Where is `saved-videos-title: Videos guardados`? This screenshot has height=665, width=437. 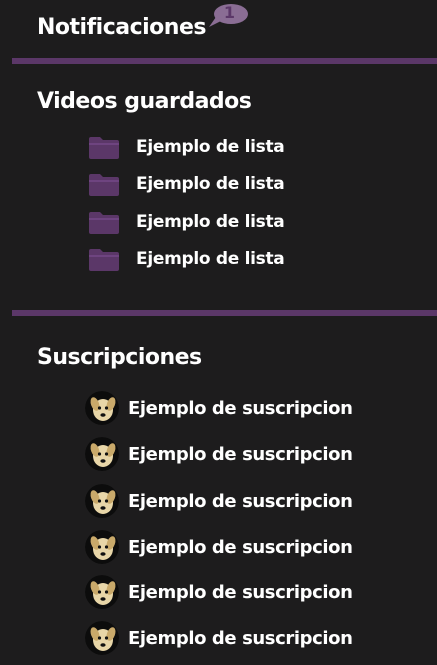
saved-videos-title: Videos guardados is located at coordinates (144, 101).